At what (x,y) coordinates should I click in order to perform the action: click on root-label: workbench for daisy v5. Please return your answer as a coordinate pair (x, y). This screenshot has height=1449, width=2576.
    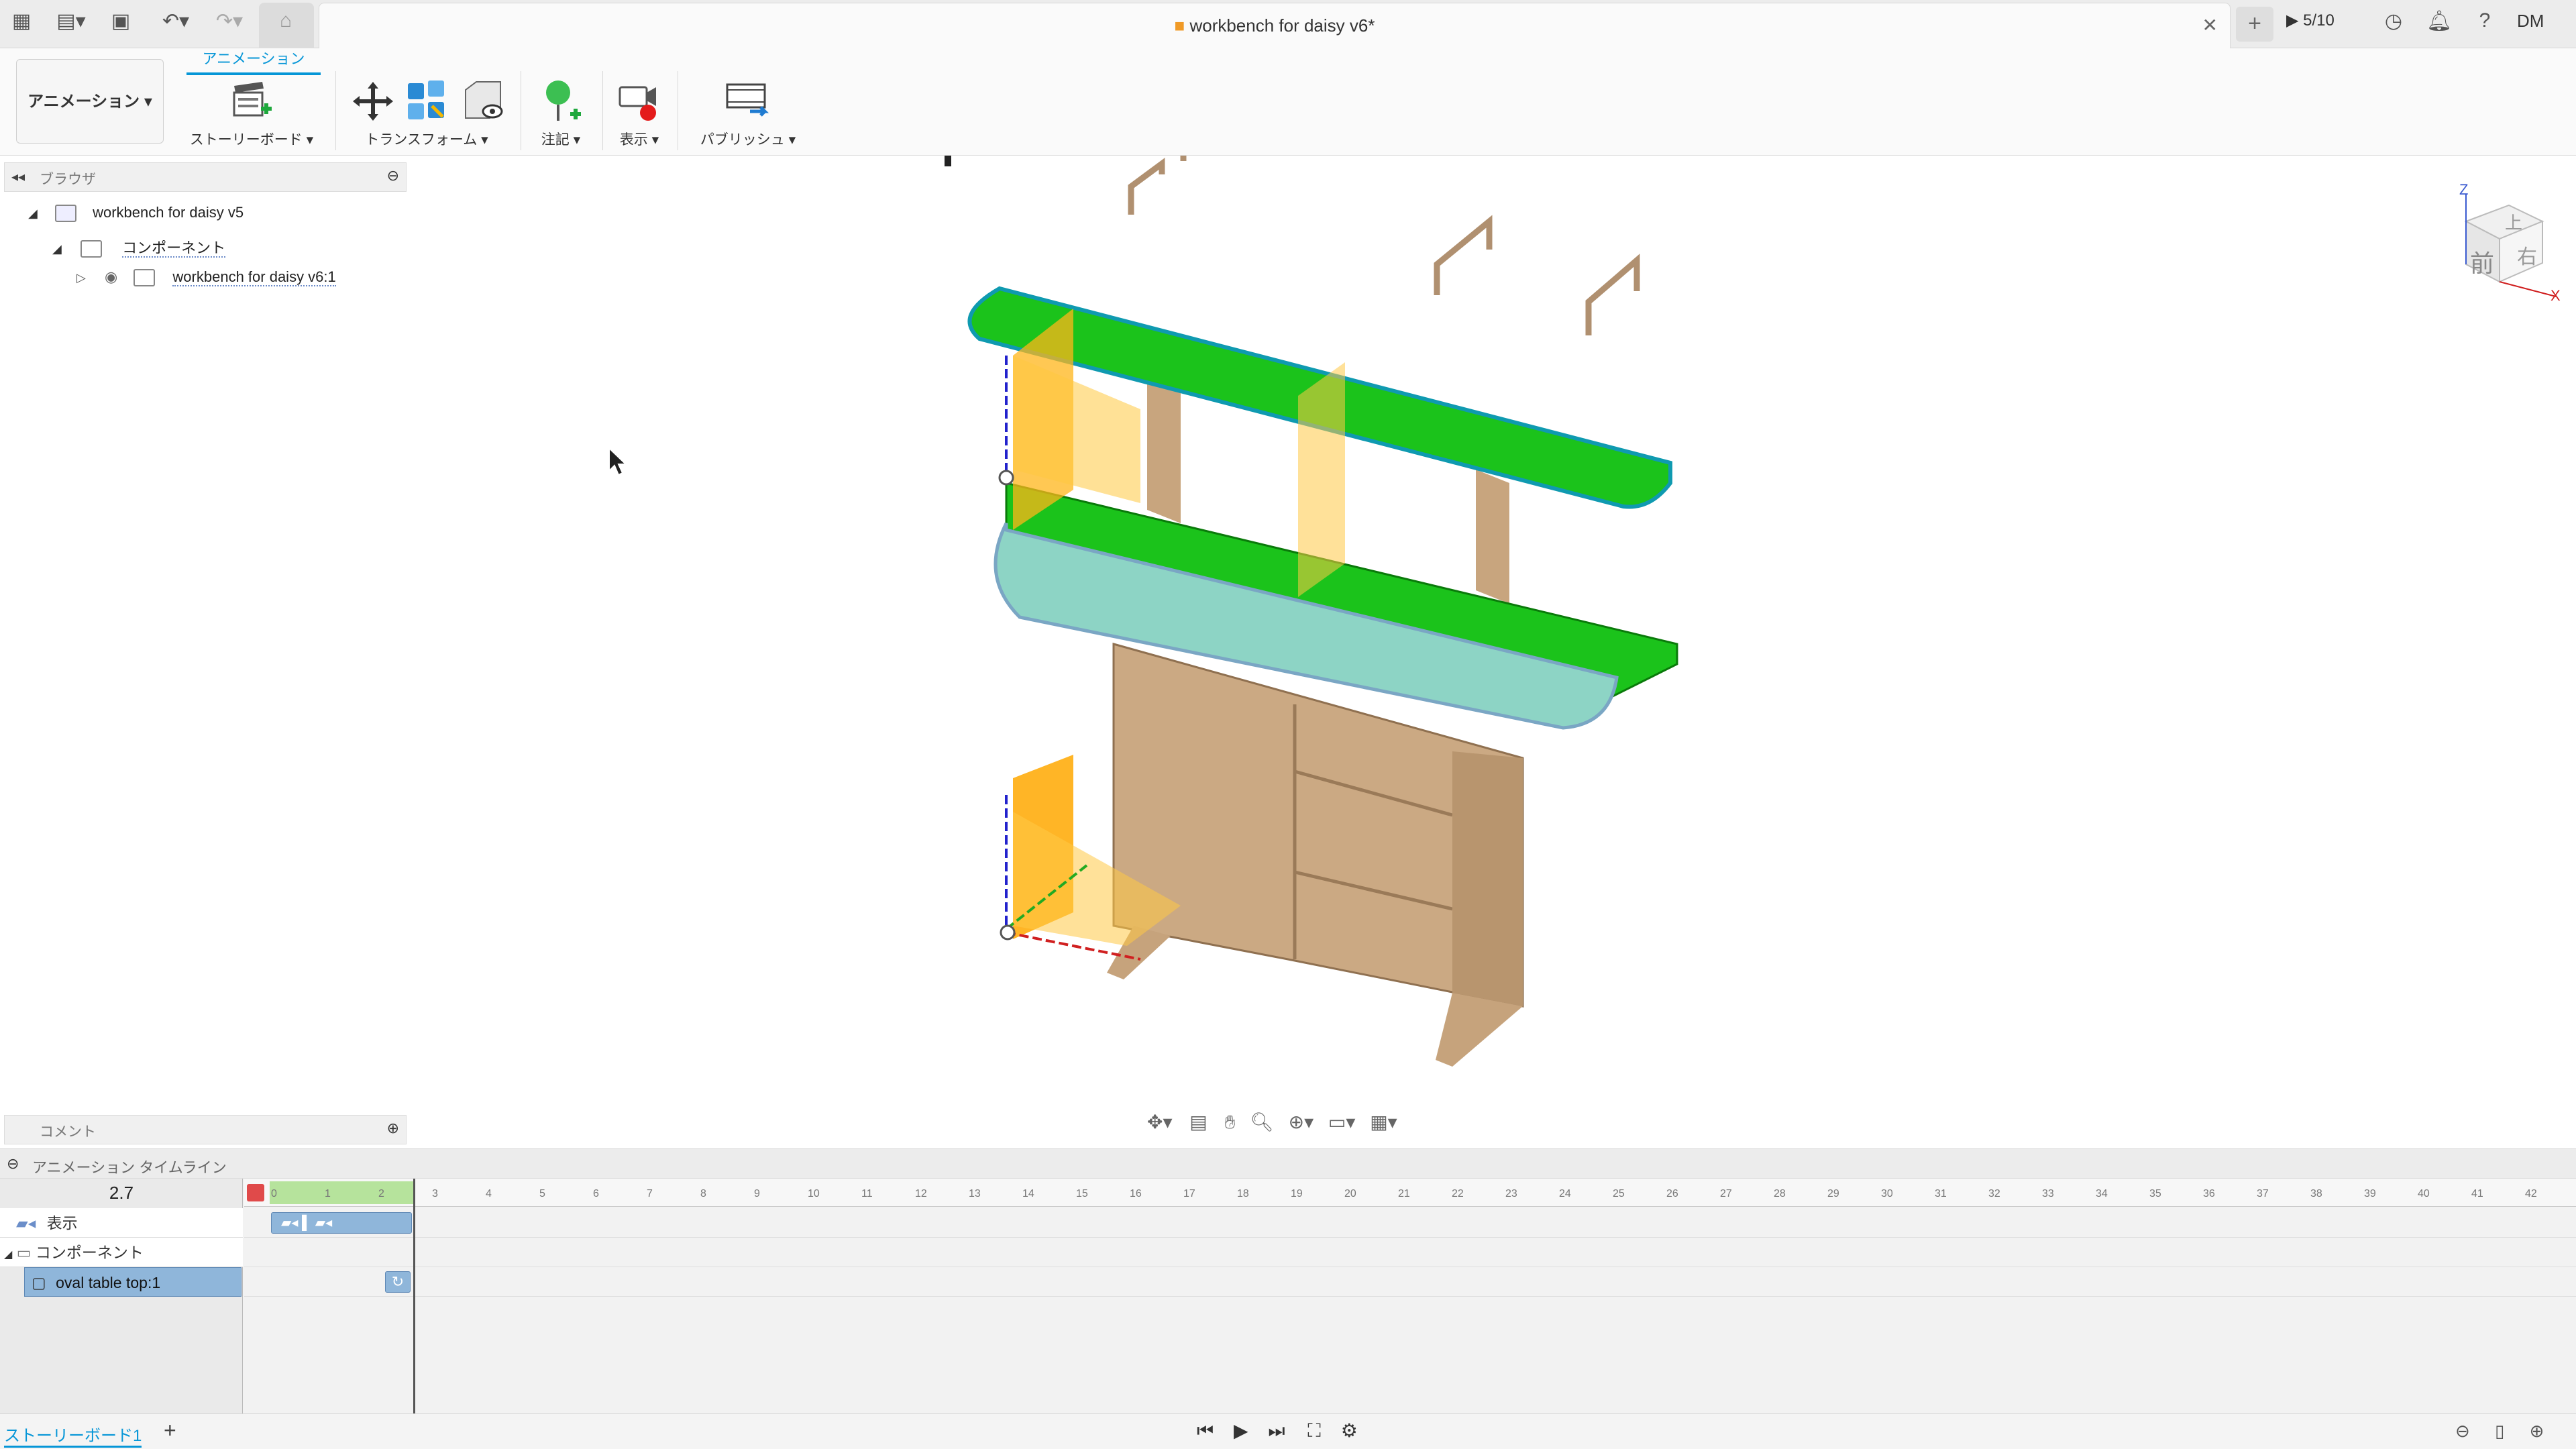
    Looking at the image, I should click on (168, 212).